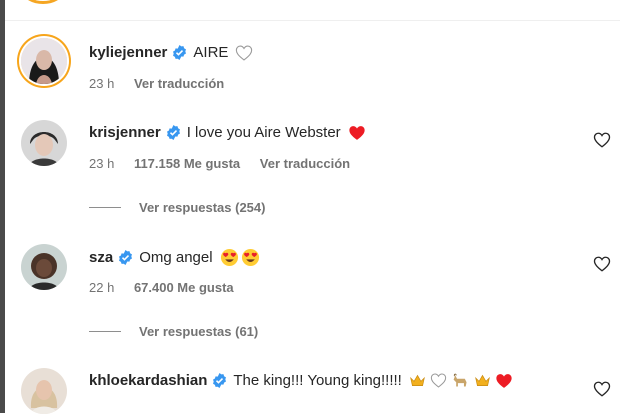 This screenshot has width=620, height=414. I want to click on comment-text: AIRE, so click(211, 52).